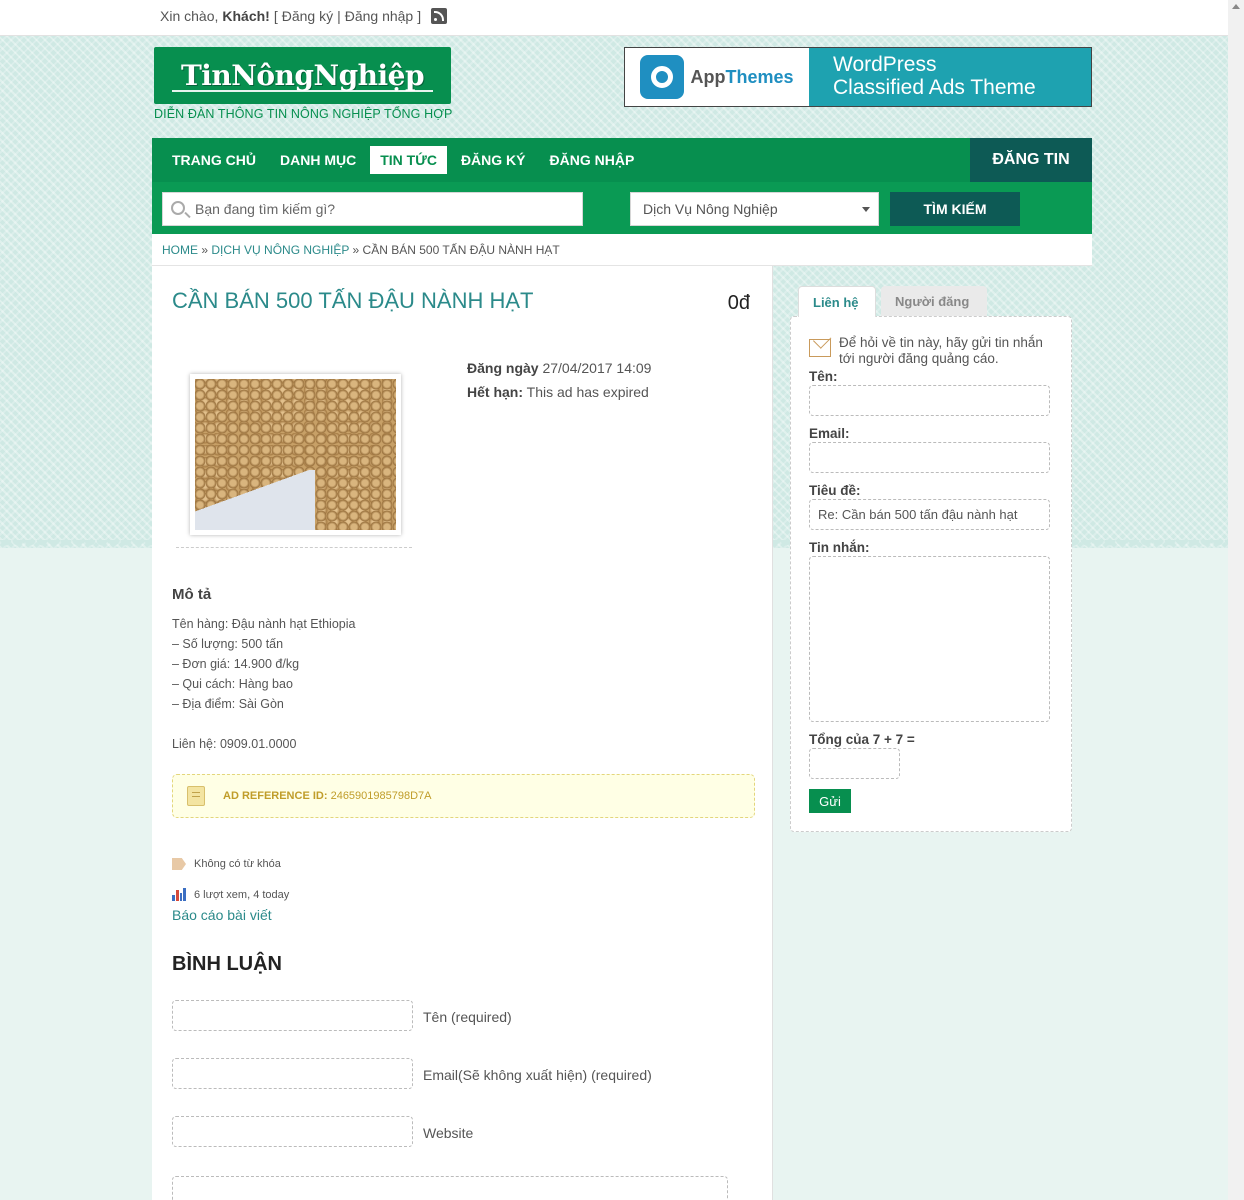  Describe the element at coordinates (292, 1015) in the screenshot. I see `comment-name-input` at that location.